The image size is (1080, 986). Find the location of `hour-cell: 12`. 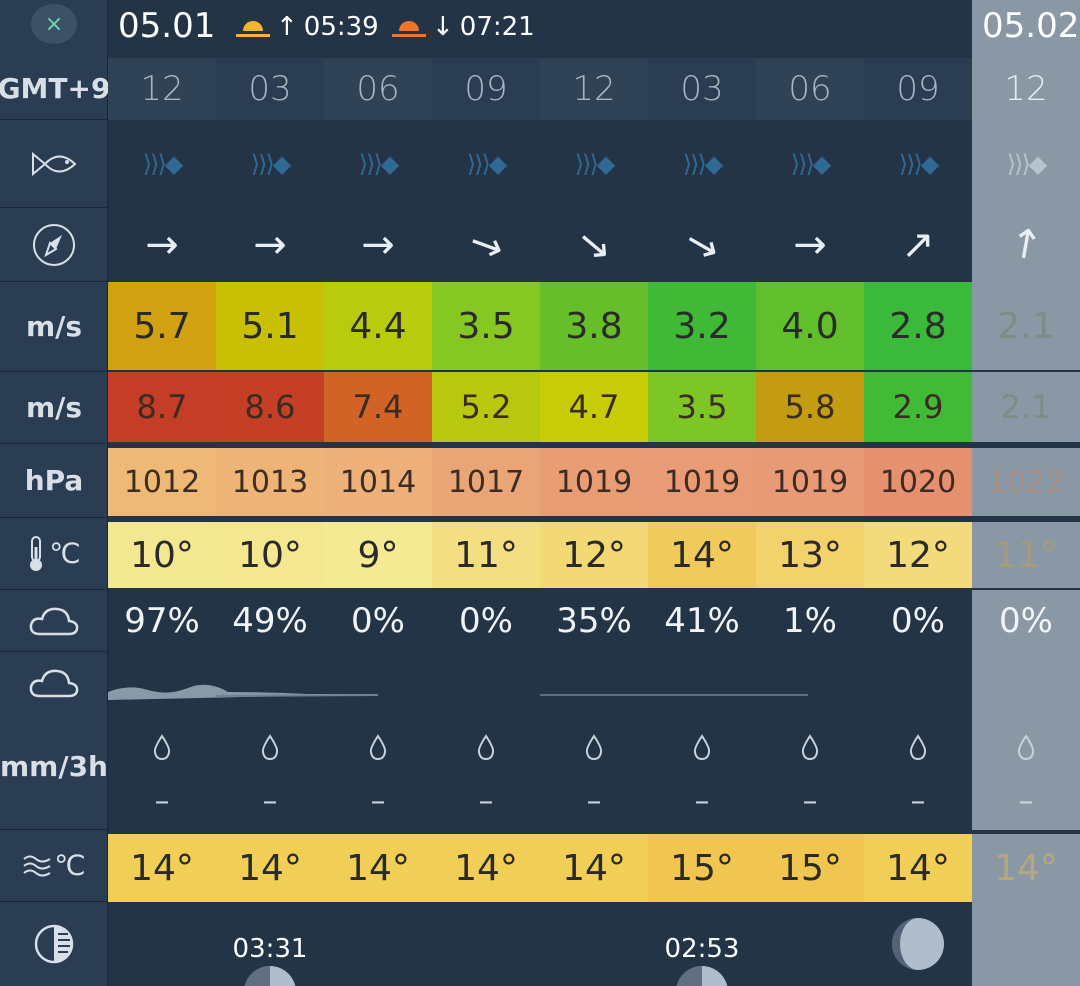

hour-cell: 12 is located at coordinates (1026, 89).